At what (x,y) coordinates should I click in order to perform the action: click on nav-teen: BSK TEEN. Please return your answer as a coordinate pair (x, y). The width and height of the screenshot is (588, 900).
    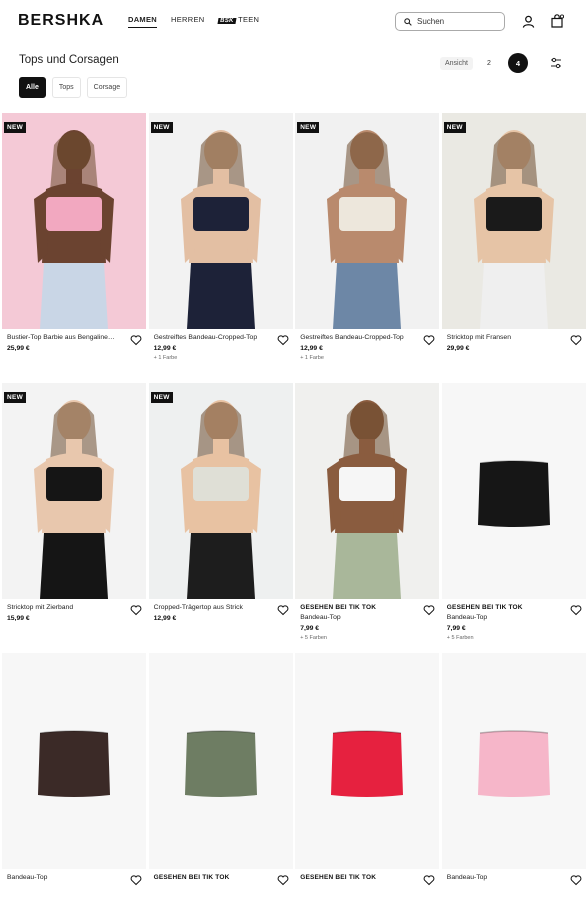
    Looking at the image, I should click on (238, 21).